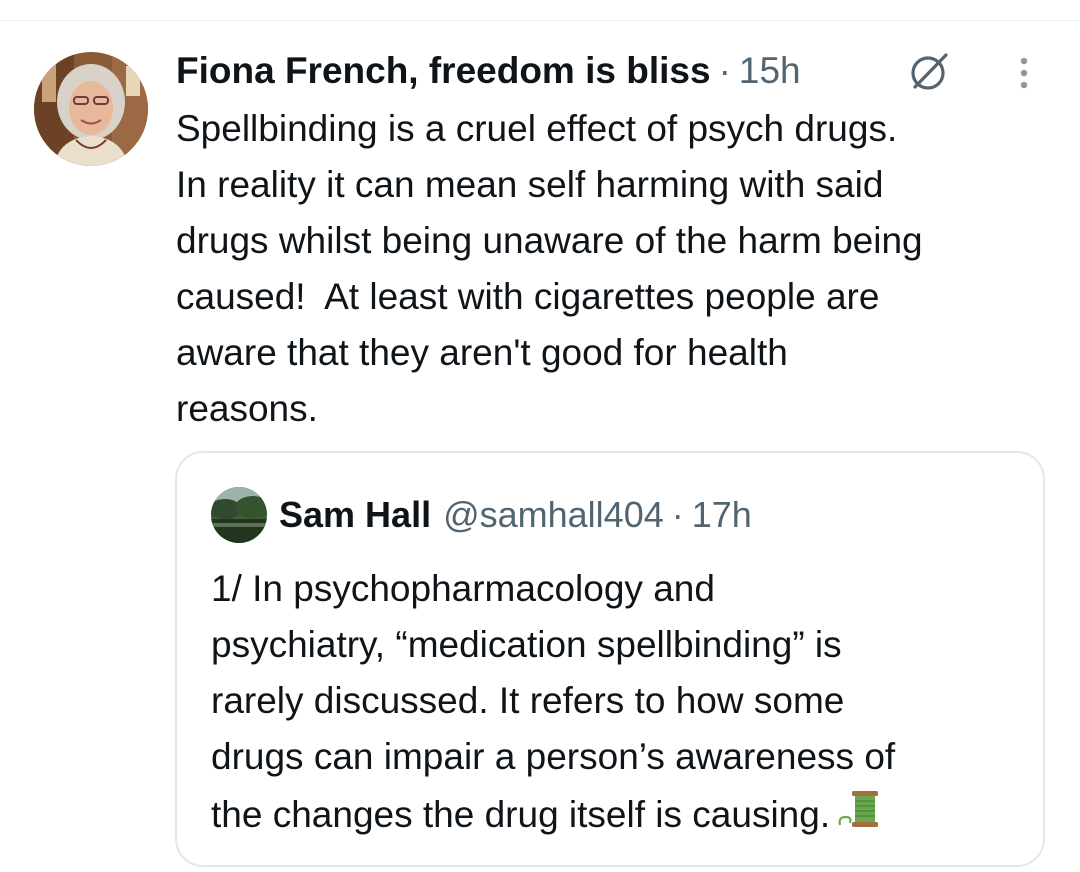 The width and height of the screenshot is (1080, 872). What do you see at coordinates (553, 515) in the screenshot?
I see `quoted-author-handle: @samhall404` at bounding box center [553, 515].